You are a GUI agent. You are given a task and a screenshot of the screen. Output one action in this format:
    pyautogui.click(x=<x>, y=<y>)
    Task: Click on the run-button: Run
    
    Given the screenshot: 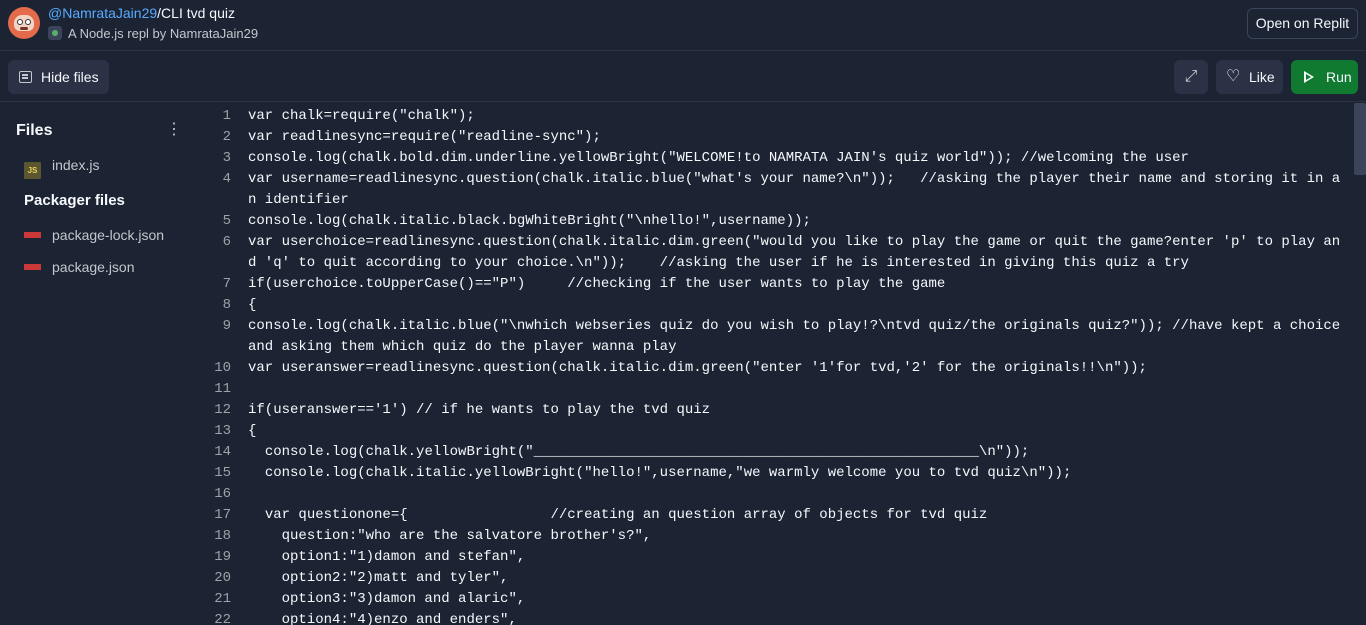 What is the action you would take?
    pyautogui.click(x=1324, y=77)
    